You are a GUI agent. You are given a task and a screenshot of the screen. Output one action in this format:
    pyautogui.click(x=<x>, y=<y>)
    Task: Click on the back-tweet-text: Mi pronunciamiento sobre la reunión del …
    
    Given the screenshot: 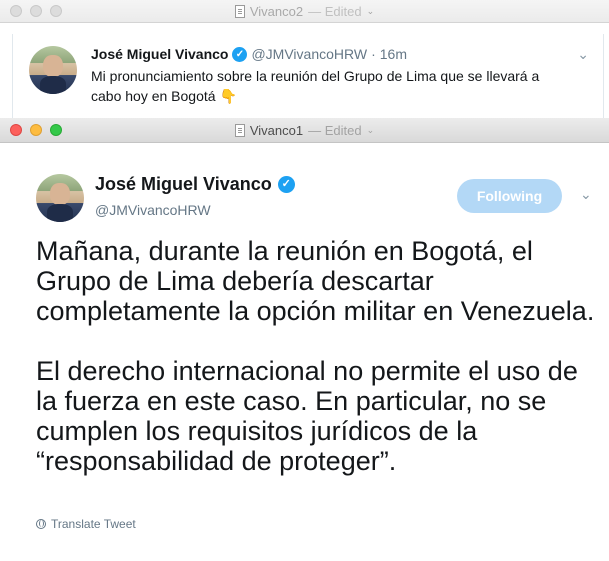 What is the action you would take?
    pyautogui.click(x=331, y=86)
    